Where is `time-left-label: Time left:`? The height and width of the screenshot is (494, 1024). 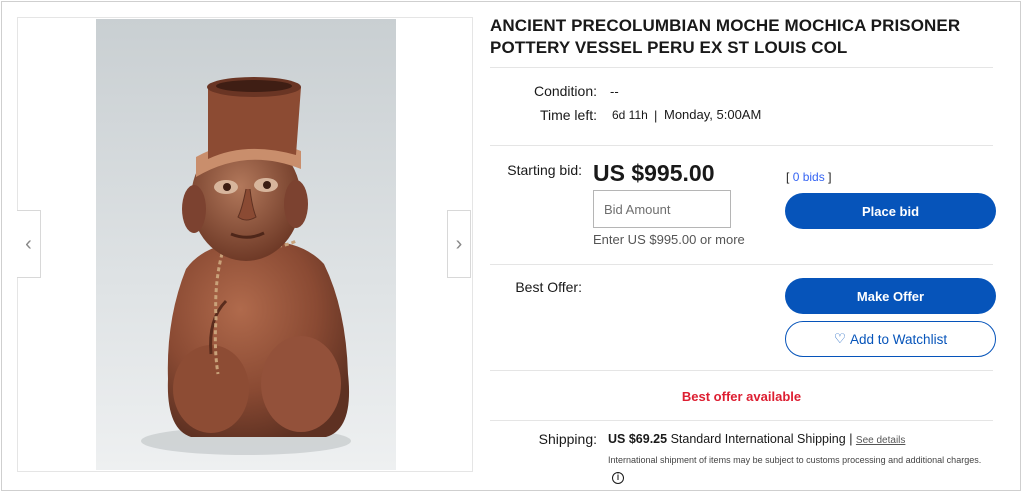 time-left-label: Time left: is located at coordinates (568, 115).